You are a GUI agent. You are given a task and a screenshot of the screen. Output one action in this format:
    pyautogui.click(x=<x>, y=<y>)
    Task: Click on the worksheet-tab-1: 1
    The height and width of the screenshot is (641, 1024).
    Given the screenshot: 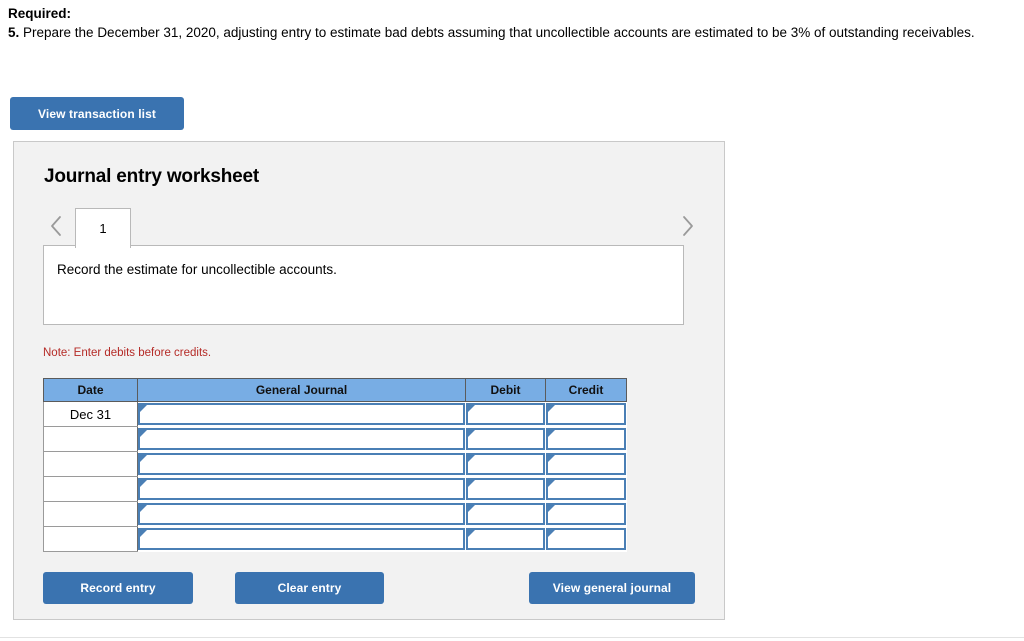 What is the action you would take?
    pyautogui.click(x=103, y=228)
    